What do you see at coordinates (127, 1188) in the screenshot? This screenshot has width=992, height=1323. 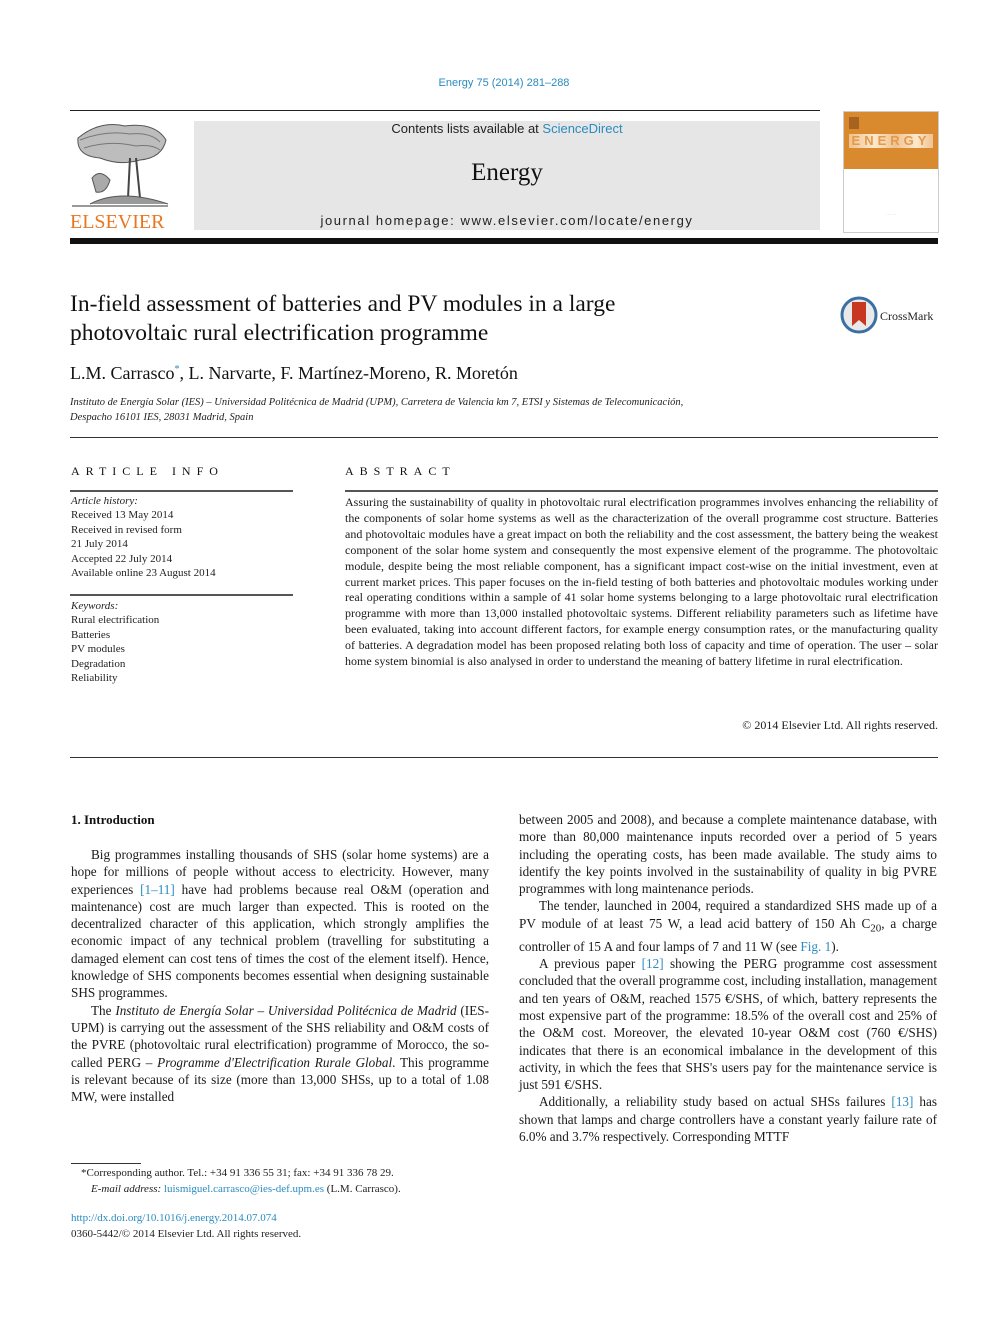 I see `email-label: E-mail address:` at bounding box center [127, 1188].